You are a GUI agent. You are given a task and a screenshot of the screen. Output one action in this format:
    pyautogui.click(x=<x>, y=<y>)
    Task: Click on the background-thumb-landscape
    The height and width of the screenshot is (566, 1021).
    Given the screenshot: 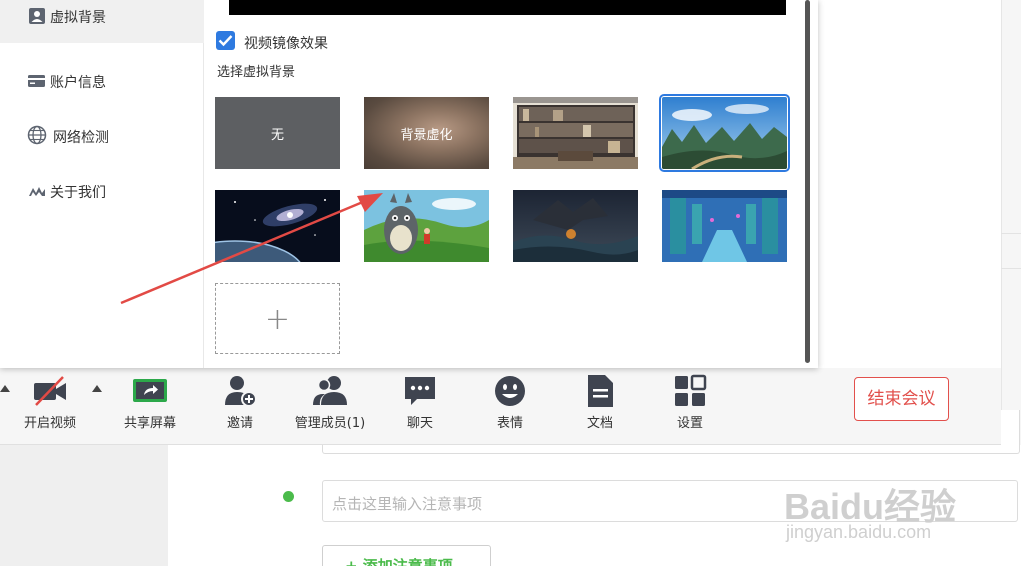 What is the action you would take?
    pyautogui.click(x=724, y=133)
    